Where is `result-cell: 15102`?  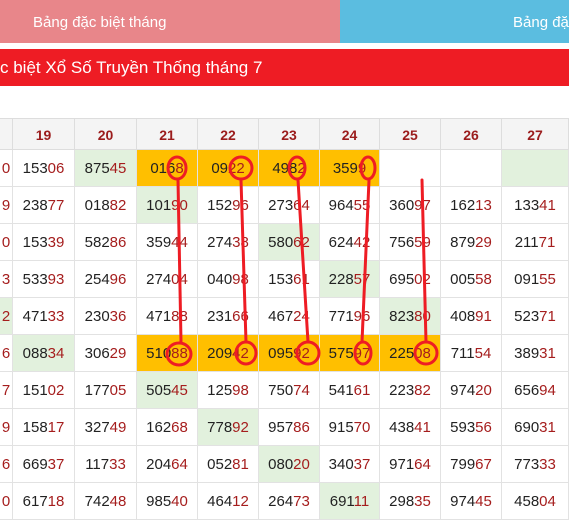 result-cell: 15102 is located at coordinates (44, 390).